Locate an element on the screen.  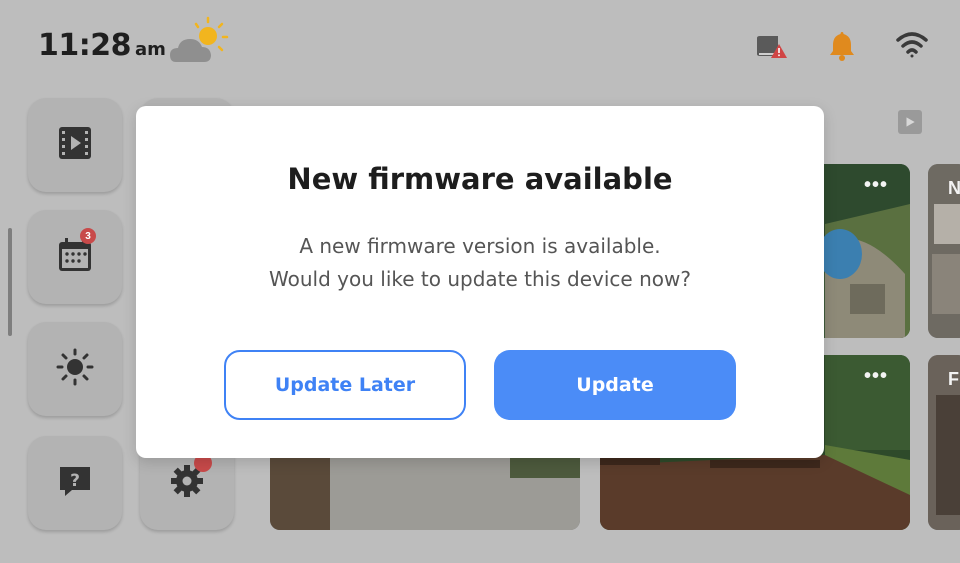
camera-thumbnail-entry: F is located at coordinates (944, 442).